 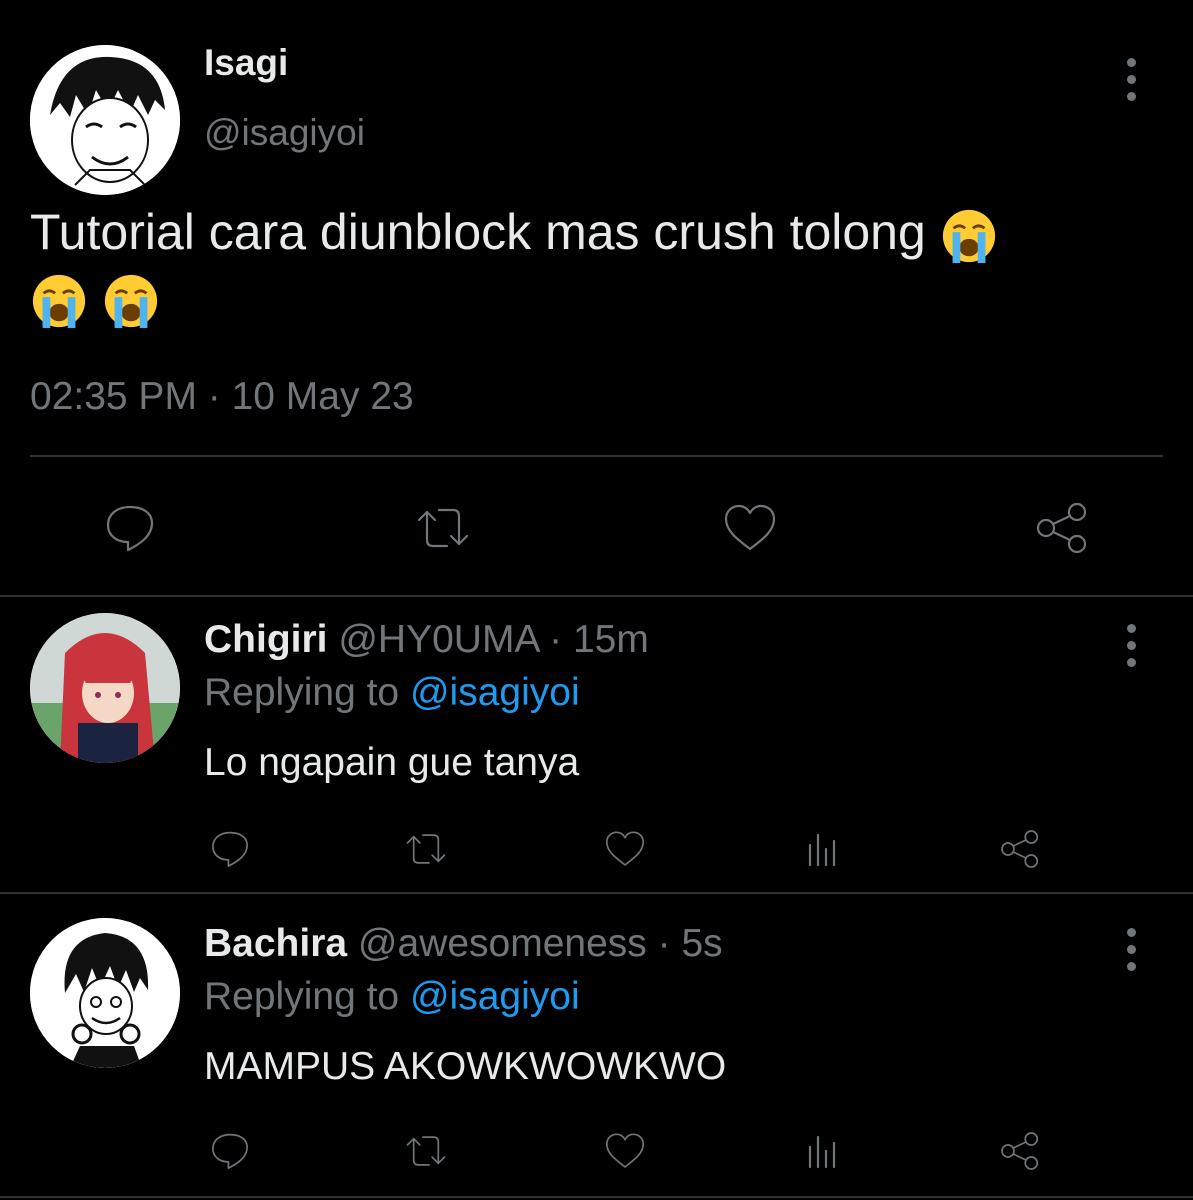 I want to click on avatar-chigiri, so click(x=105, y=688).